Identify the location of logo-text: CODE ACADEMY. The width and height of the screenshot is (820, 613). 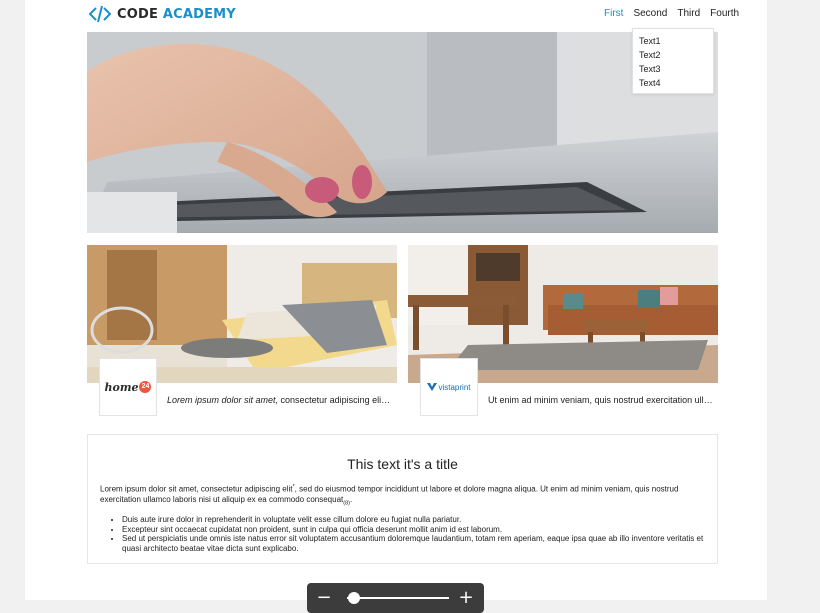
(176, 14).